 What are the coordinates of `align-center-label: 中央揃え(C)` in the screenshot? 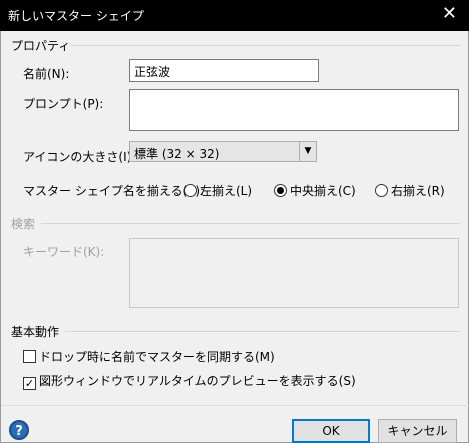 It's located at (323, 191).